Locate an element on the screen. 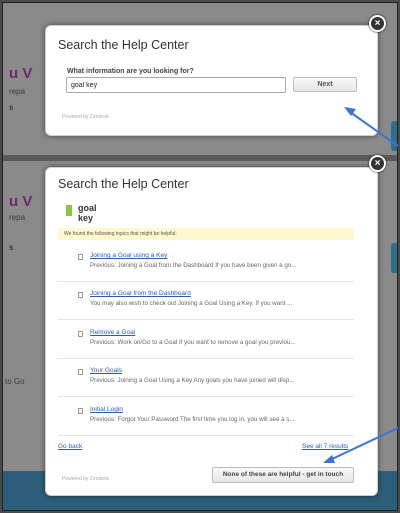 The image size is (400, 513). screenshot-separator is located at coordinates (200, 158).